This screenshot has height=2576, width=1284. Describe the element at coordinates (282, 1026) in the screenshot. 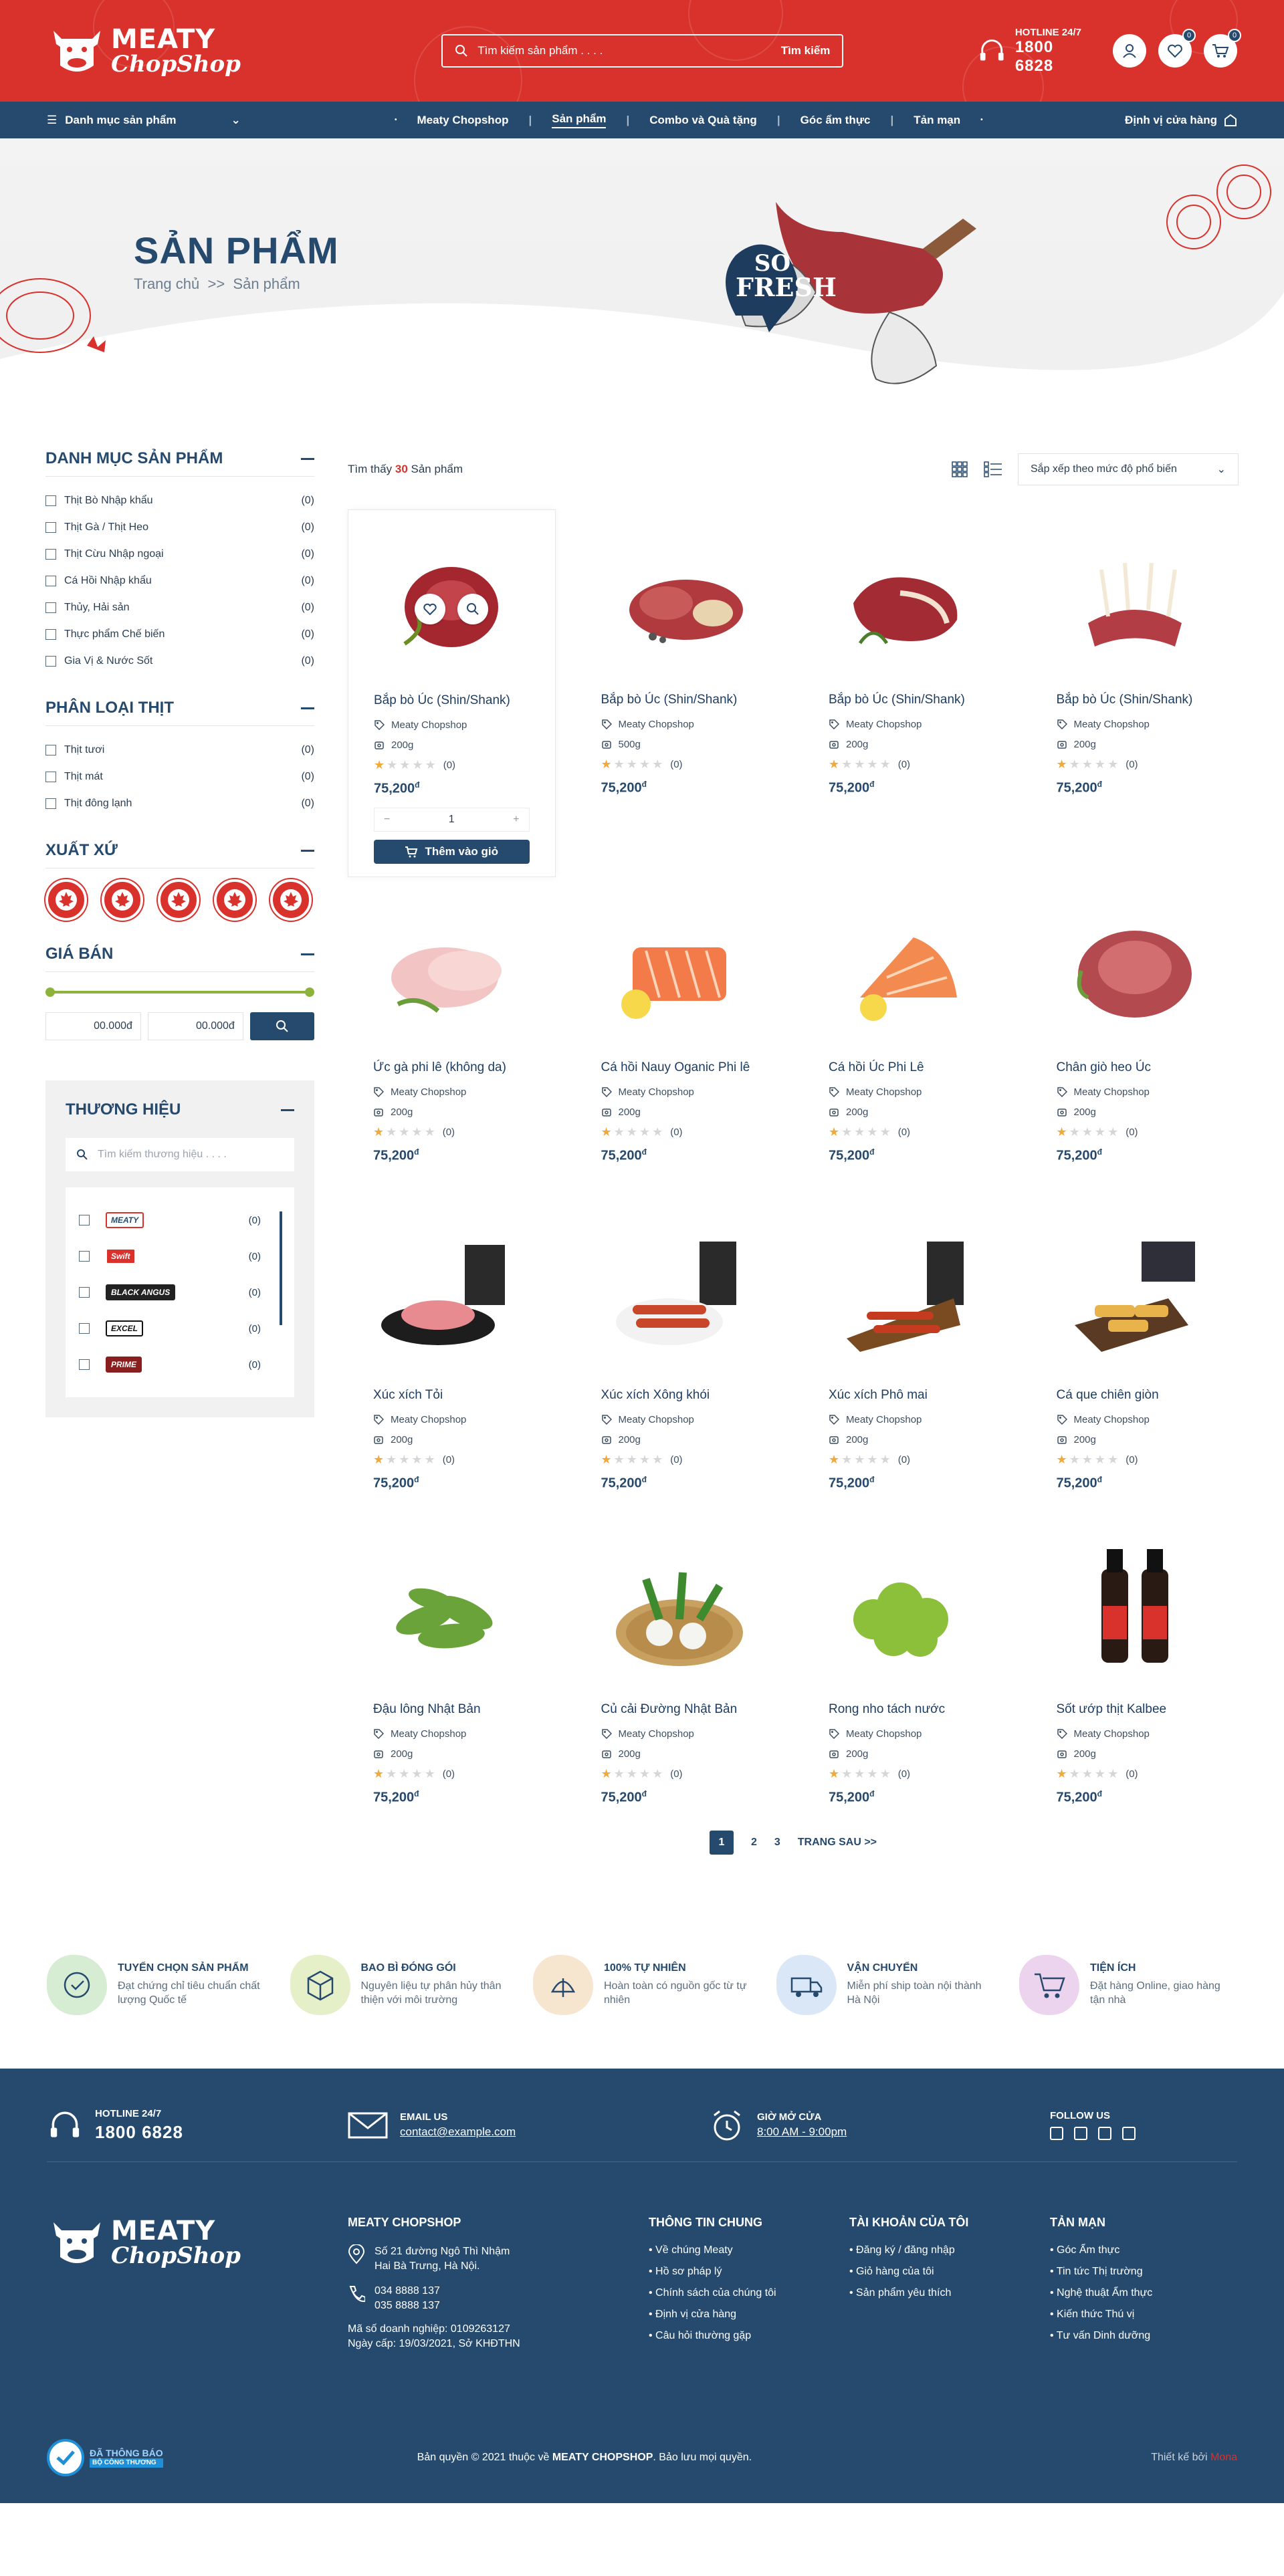

I see `price-filter-button` at that location.